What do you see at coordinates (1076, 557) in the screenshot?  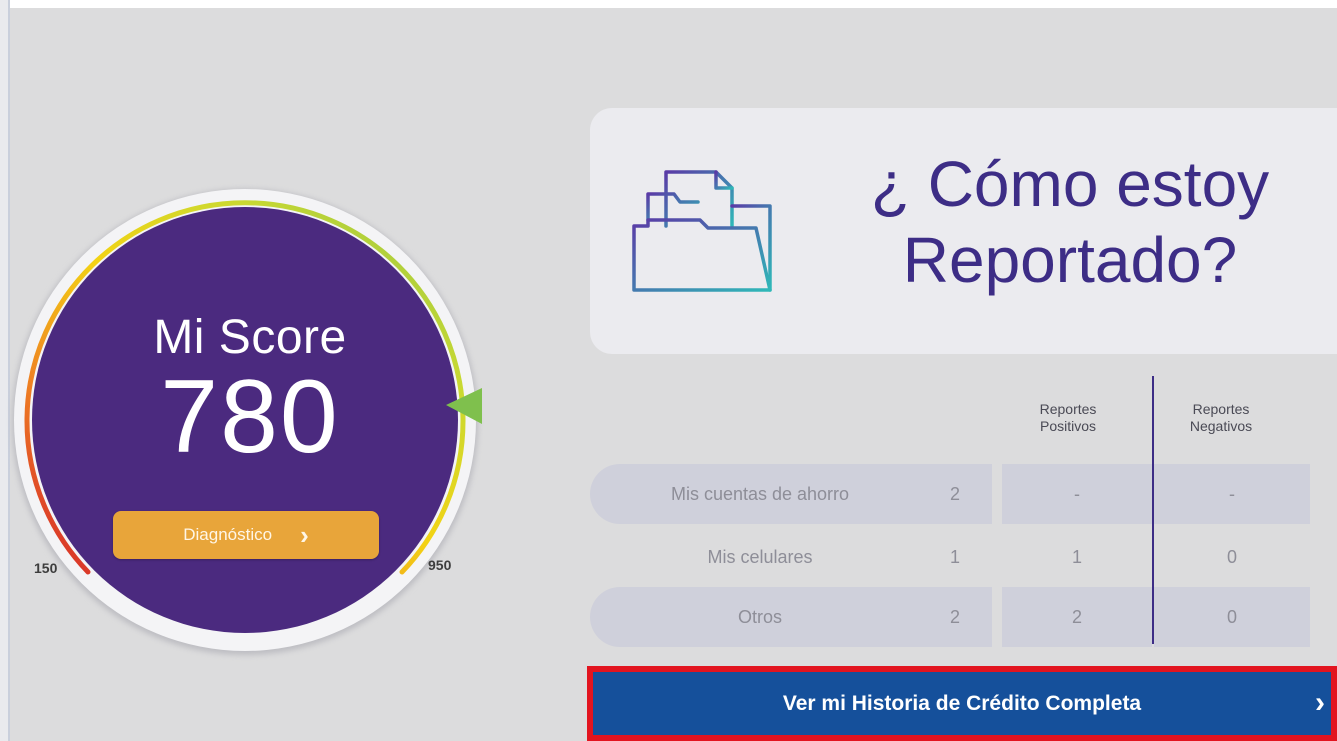 I see `row-positive-value: 1` at bounding box center [1076, 557].